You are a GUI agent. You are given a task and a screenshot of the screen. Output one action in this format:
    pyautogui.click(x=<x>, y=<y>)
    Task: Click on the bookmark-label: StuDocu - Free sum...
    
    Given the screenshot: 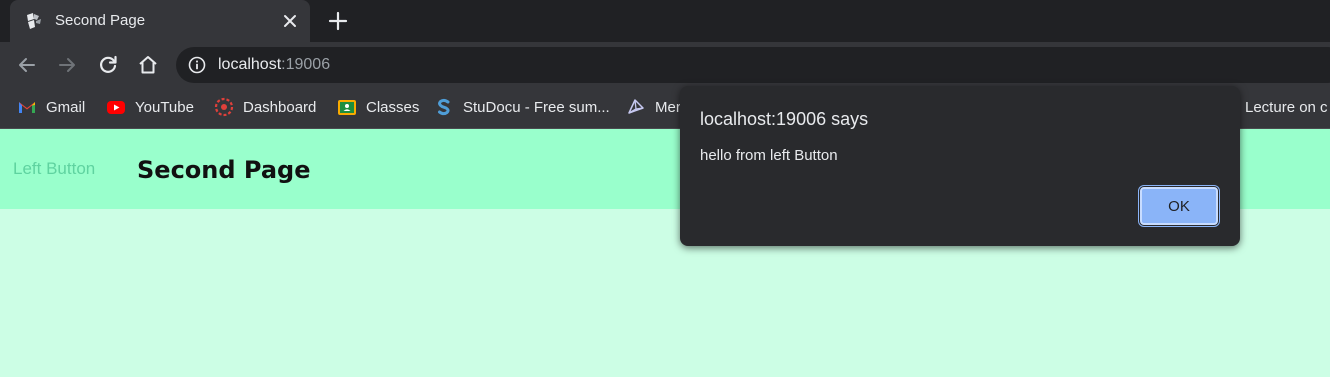 What is the action you would take?
    pyautogui.click(x=536, y=107)
    